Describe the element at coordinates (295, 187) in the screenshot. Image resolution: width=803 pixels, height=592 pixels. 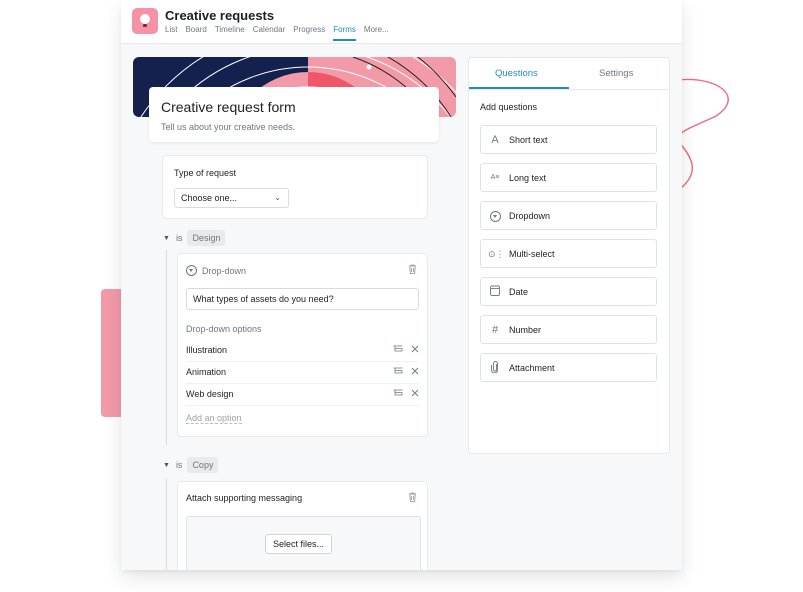
I see `question-card-type: Type of request Choose one... ⌄` at that location.